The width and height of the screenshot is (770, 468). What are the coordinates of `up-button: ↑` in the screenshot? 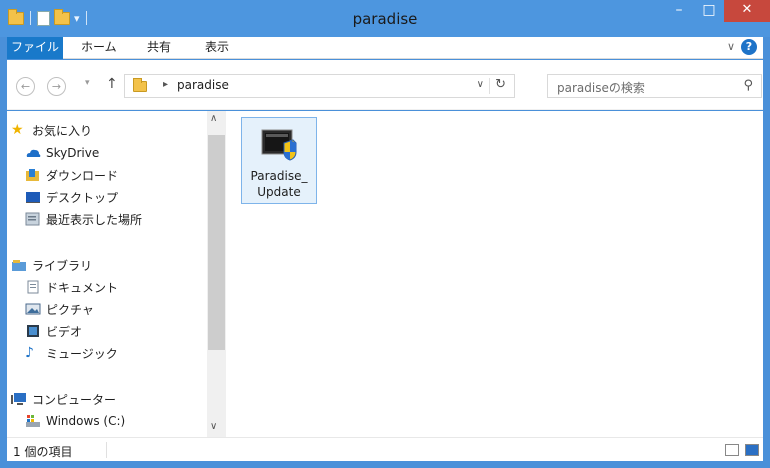 It's located at (112, 84).